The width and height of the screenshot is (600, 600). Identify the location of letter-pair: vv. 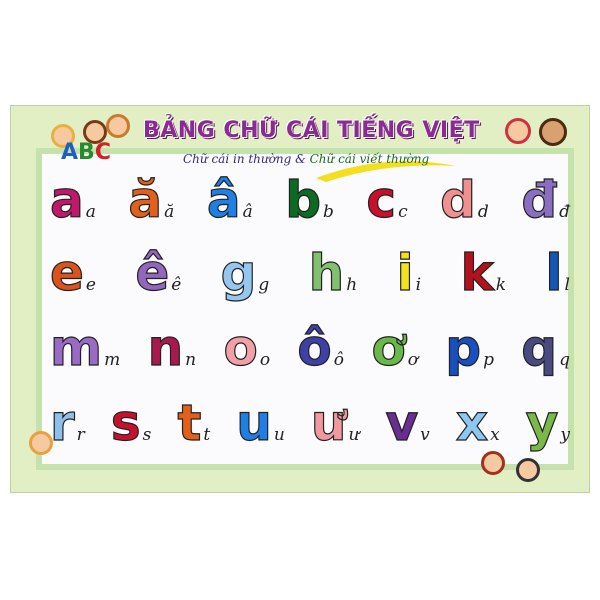
(407, 423).